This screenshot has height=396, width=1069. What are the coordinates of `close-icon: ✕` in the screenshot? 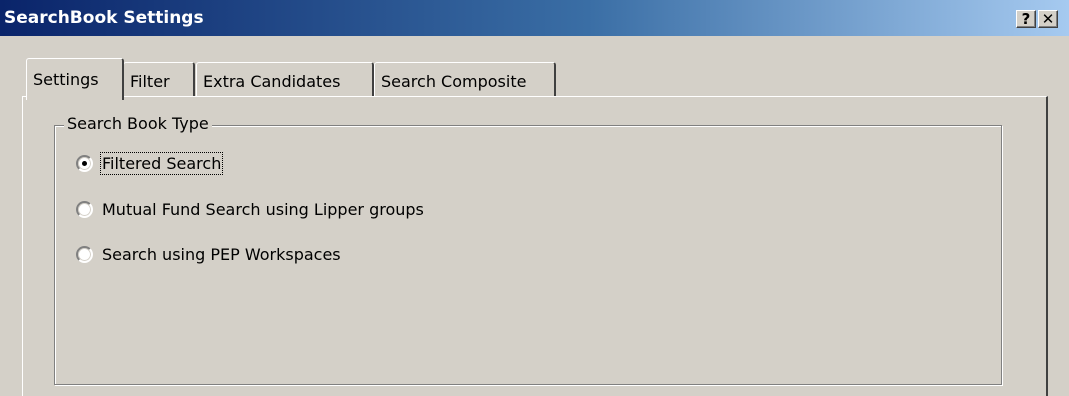 It's located at (1048, 19).